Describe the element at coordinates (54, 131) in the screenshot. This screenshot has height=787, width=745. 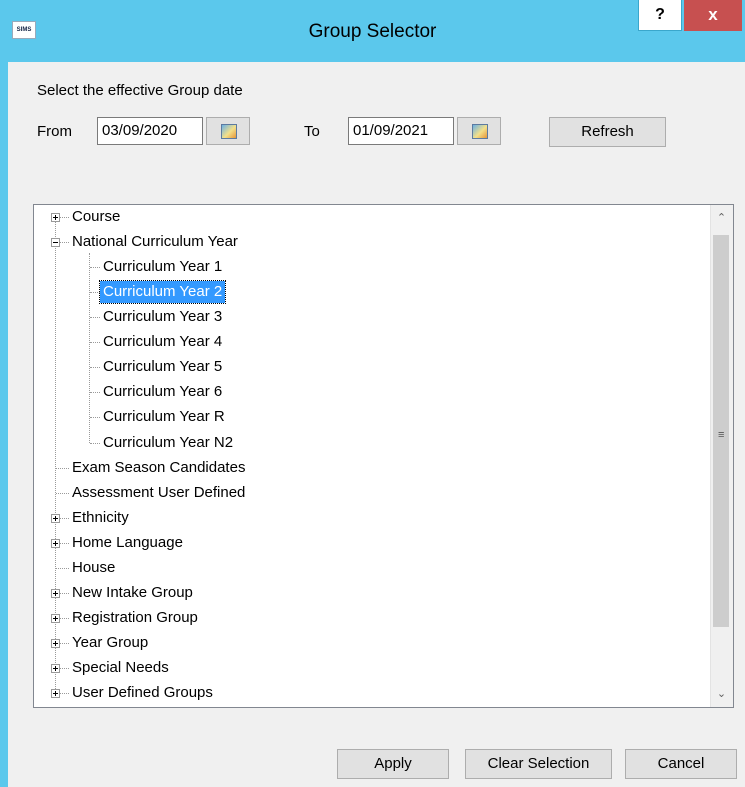
I see `from-label: From` at that location.